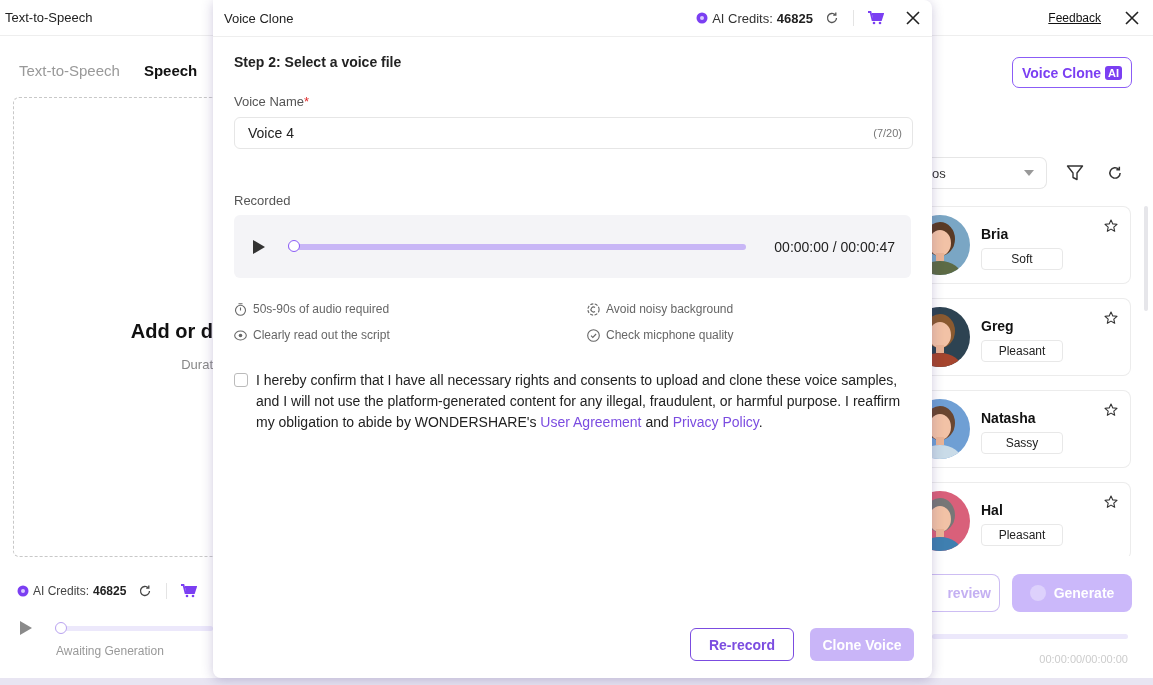  Describe the element at coordinates (742, 644) in the screenshot. I see `re-record-button: Re-record` at that location.